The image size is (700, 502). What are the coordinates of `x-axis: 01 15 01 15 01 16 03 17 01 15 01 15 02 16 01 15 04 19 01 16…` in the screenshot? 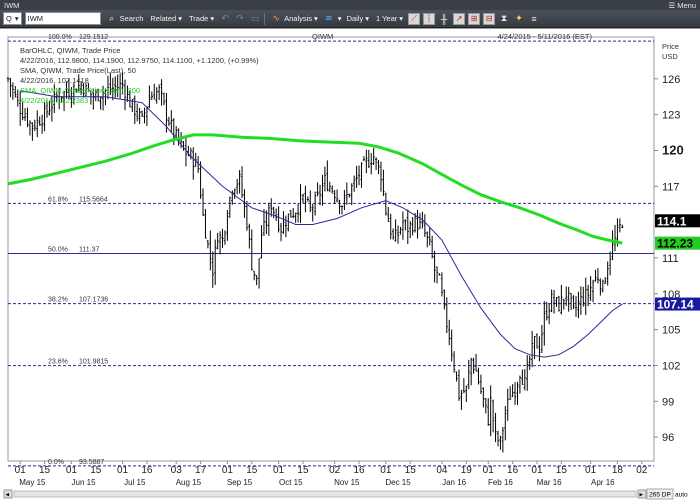 It's located at (331, 474).